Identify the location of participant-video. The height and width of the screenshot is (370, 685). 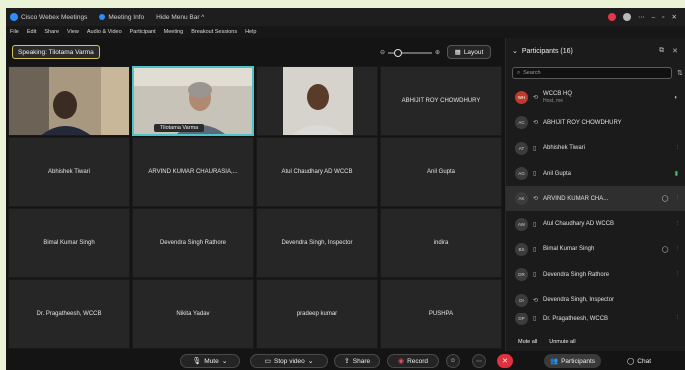
(69, 101).